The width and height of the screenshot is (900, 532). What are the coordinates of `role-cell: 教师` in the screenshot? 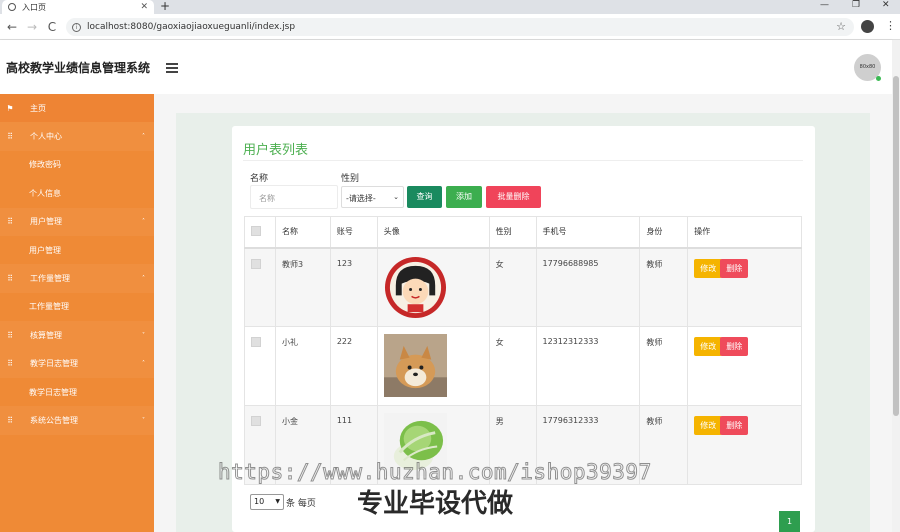 It's located at (664, 366).